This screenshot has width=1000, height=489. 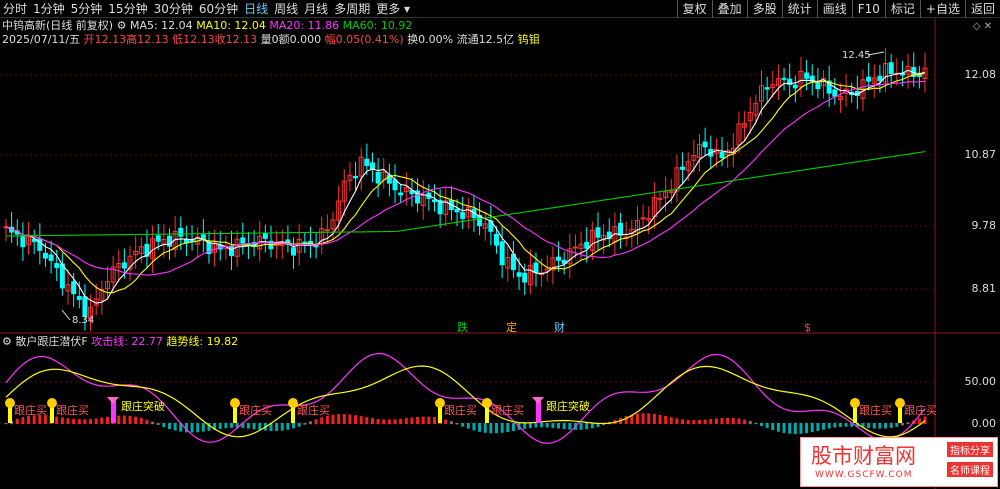 I want to click on watermark: 股市财富网 WWW.GSCFW.COM 指标分享 名师课程, so click(x=899, y=462).